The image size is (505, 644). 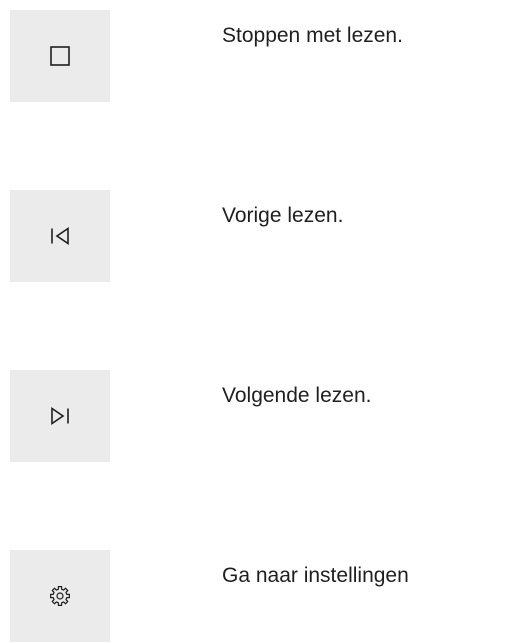 What do you see at coordinates (283, 215) in the screenshot?
I see `read-previous-label: Vorige lezen.` at bounding box center [283, 215].